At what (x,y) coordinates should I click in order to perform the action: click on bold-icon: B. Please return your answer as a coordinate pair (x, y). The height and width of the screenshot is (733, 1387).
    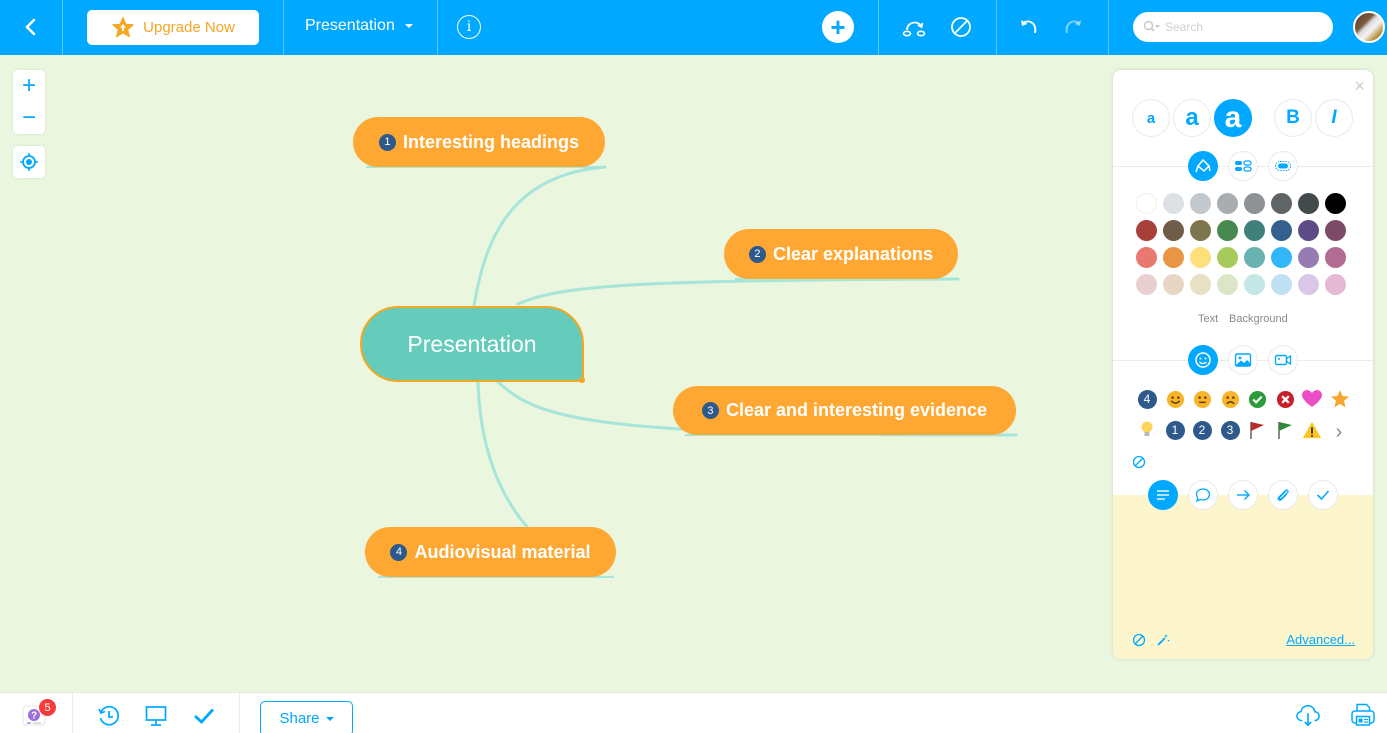
    Looking at the image, I should click on (1293, 117).